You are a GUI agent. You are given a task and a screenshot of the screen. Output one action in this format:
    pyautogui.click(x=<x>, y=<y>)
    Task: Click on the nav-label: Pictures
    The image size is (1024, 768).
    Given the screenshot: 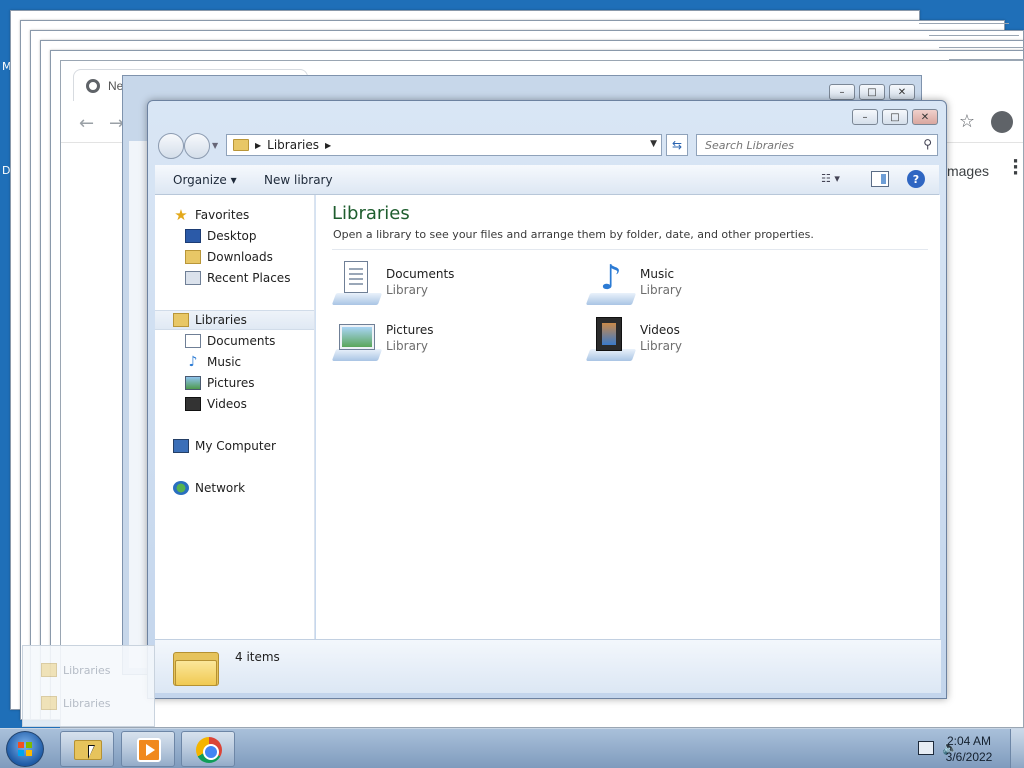 What is the action you would take?
    pyautogui.click(x=231, y=383)
    